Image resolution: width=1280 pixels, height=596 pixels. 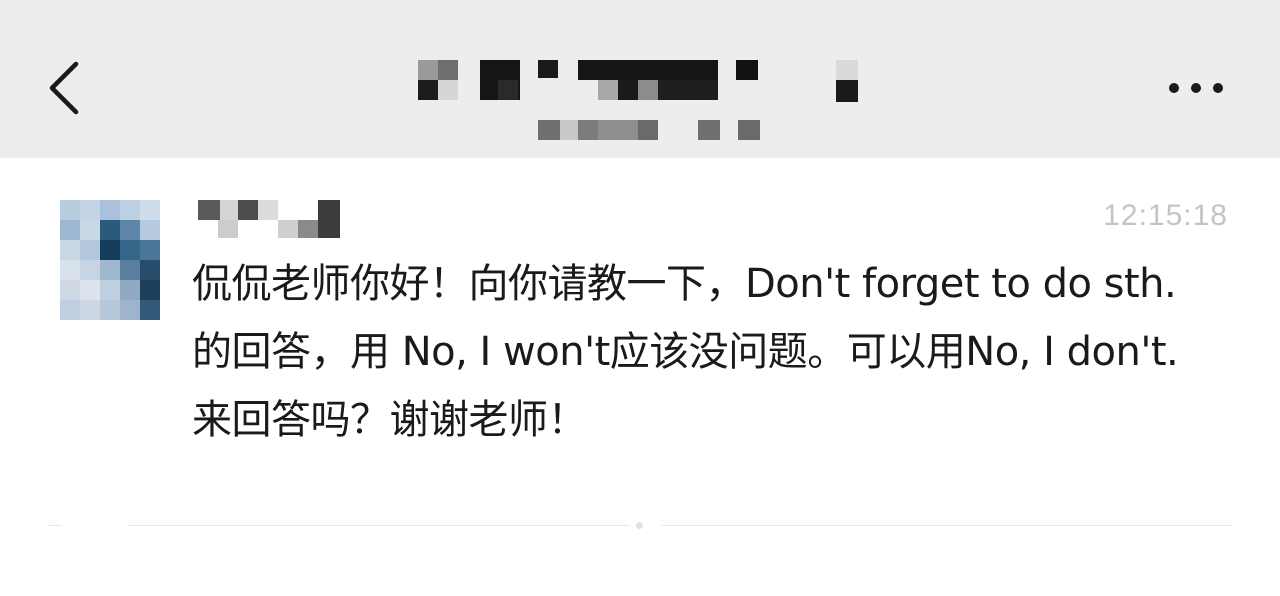 What do you see at coordinates (1165, 215) in the screenshot?
I see `message-timestamp: 12:15:18` at bounding box center [1165, 215].